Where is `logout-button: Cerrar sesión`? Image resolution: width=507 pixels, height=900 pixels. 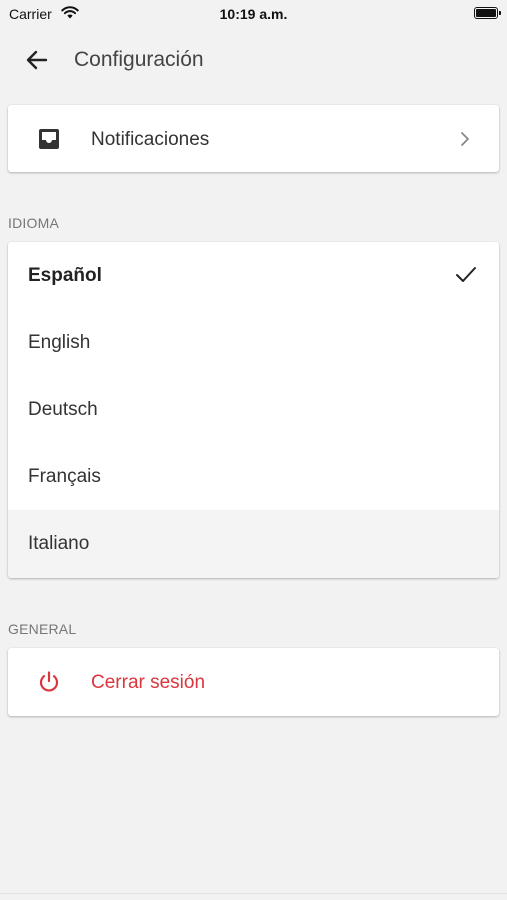 logout-button: Cerrar sesión is located at coordinates (253, 682).